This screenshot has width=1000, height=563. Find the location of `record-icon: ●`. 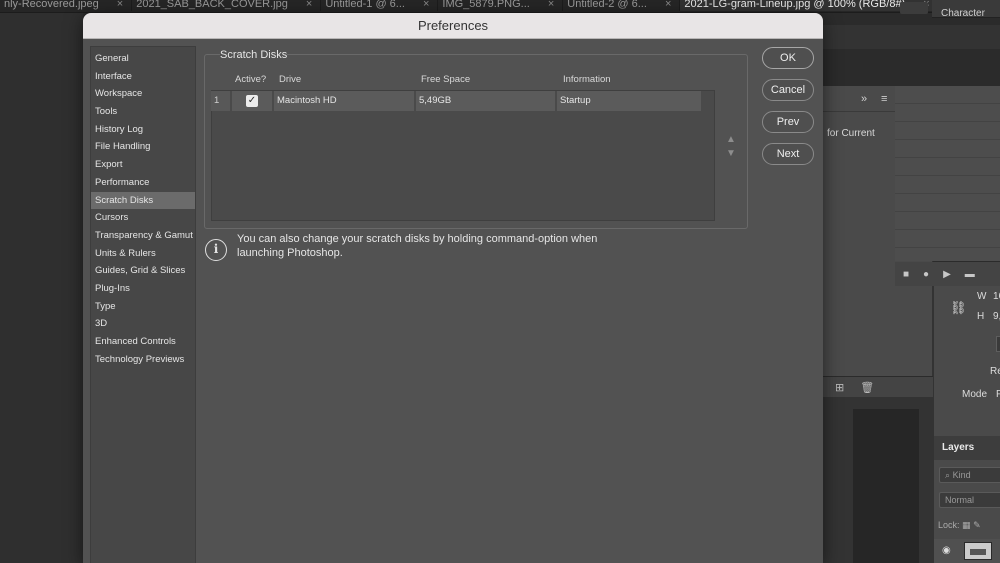

record-icon: ● is located at coordinates (926, 274).